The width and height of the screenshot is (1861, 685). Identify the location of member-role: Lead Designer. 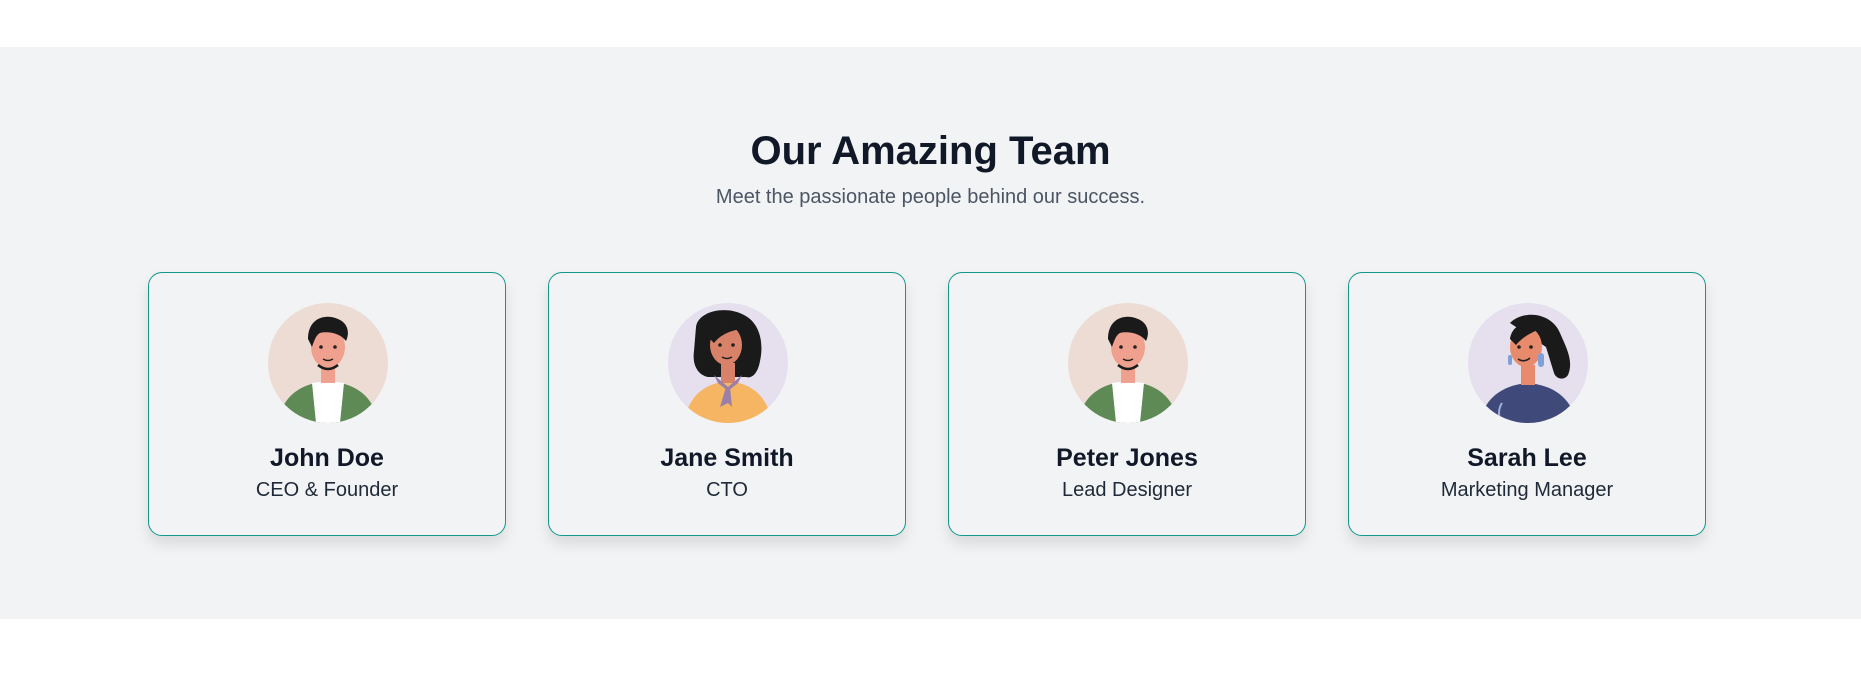
(1127, 490).